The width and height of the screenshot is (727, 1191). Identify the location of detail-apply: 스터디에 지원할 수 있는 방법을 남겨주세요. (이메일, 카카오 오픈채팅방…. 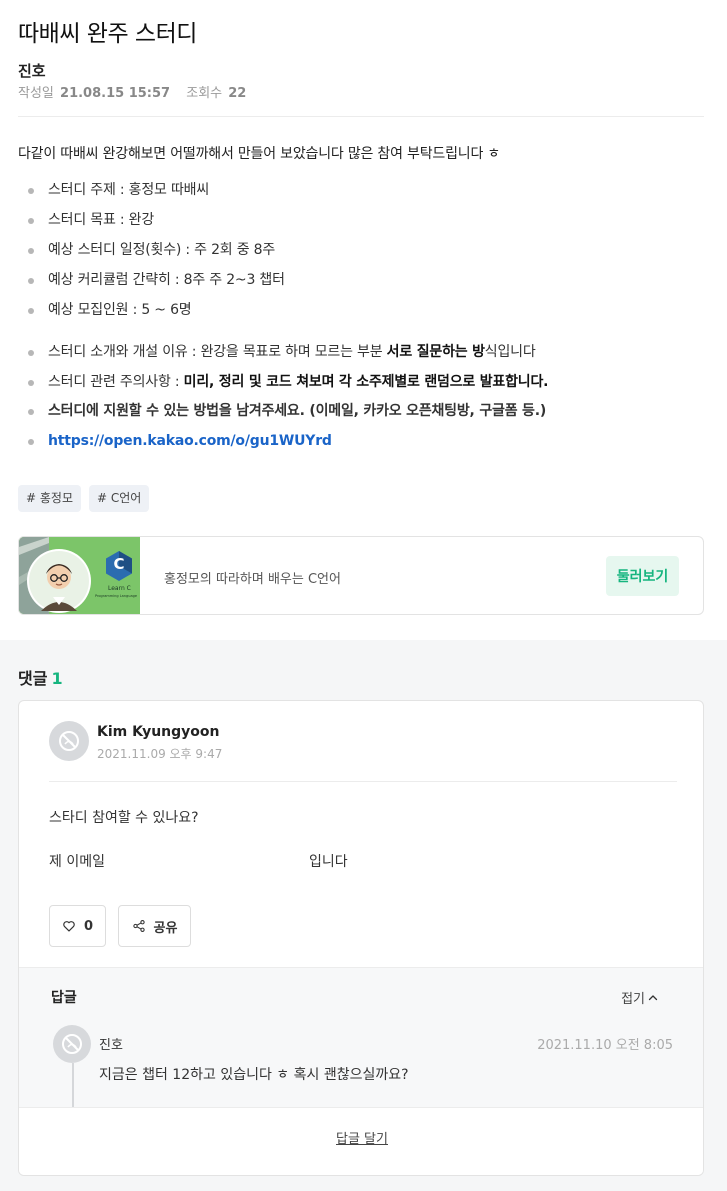
(288, 416).